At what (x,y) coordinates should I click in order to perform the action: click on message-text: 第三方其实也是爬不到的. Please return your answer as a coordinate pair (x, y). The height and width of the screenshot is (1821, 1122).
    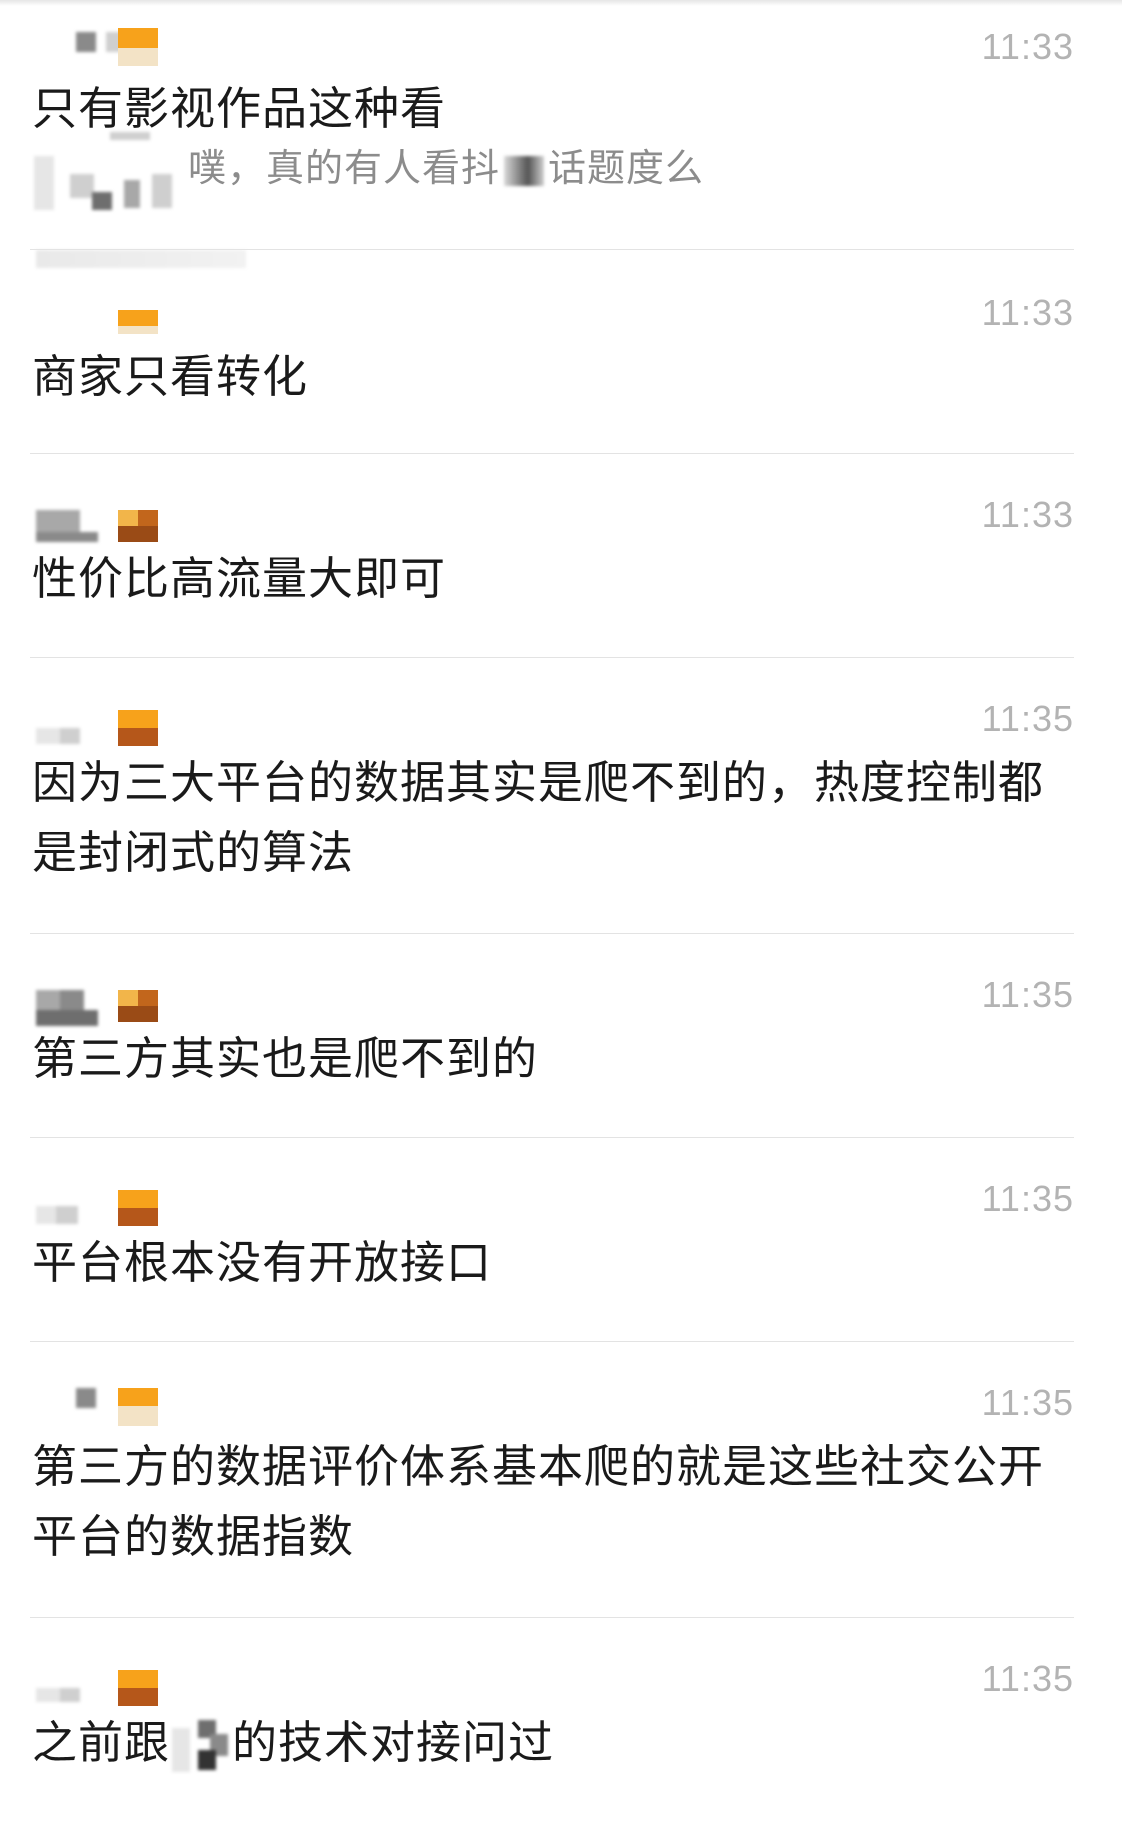
    Looking at the image, I should click on (285, 1058).